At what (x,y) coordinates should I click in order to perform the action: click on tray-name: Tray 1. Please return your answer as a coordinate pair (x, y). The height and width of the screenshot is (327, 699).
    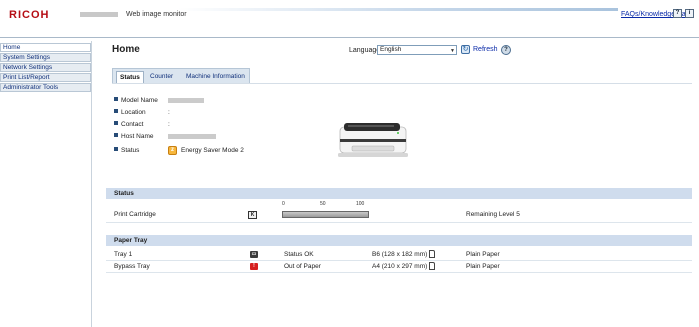
    Looking at the image, I should click on (123, 254).